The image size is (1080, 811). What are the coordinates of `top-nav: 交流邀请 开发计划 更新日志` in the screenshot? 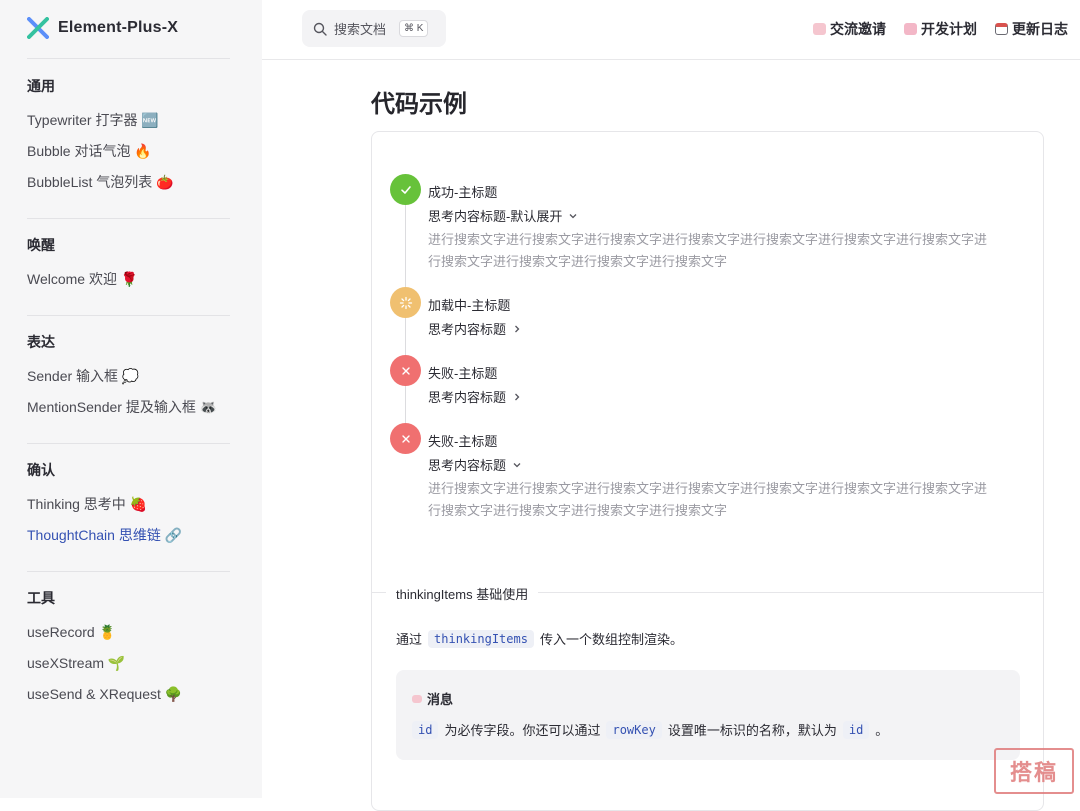 It's located at (940, 29).